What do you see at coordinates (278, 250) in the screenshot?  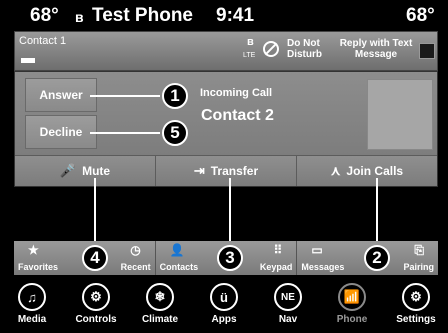 I see `keypad-icon: ⠿` at bounding box center [278, 250].